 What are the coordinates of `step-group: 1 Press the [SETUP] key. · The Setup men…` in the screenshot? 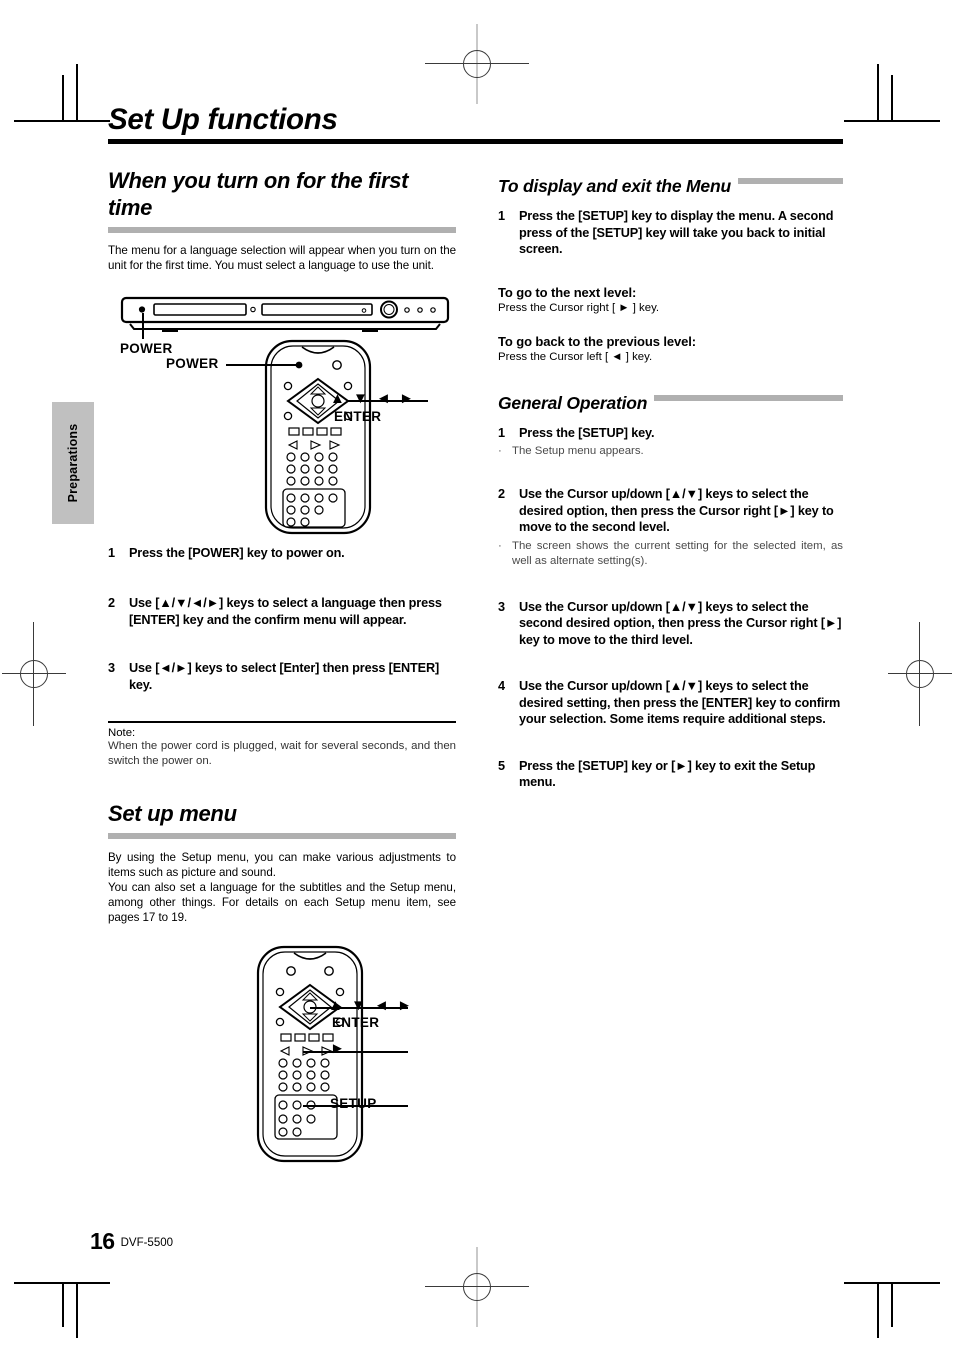 It's located at (670, 442).